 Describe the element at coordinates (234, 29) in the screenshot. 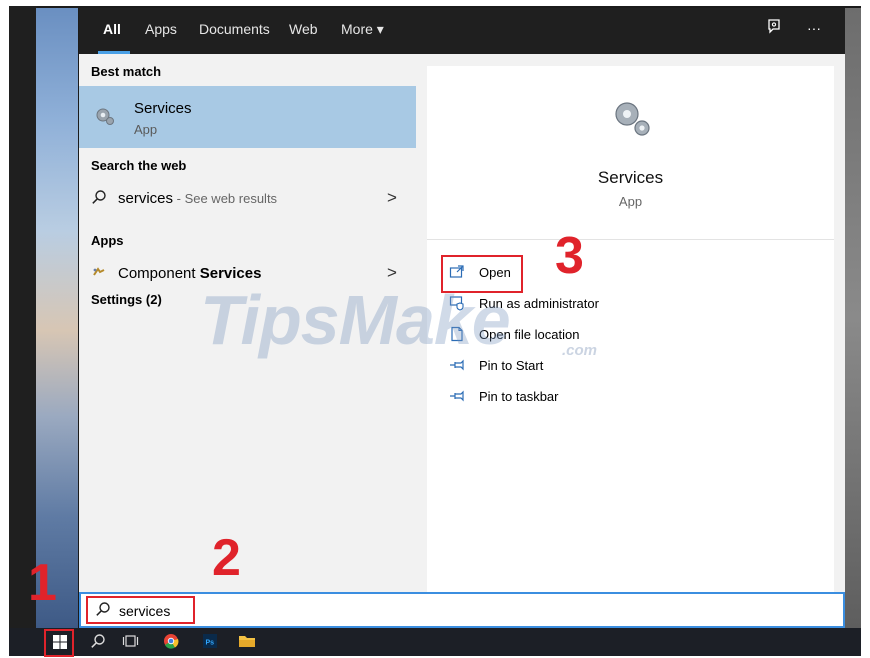

I see `tab-documents: Documents` at that location.